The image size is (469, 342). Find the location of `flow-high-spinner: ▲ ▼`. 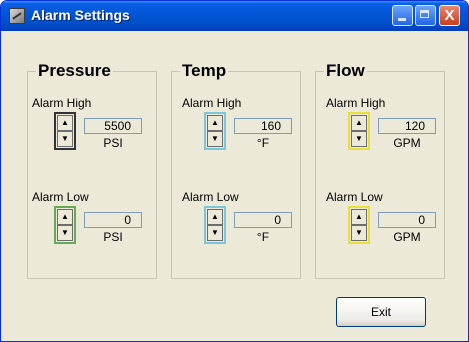

flow-high-spinner: ▲ ▼ is located at coordinates (359, 131).